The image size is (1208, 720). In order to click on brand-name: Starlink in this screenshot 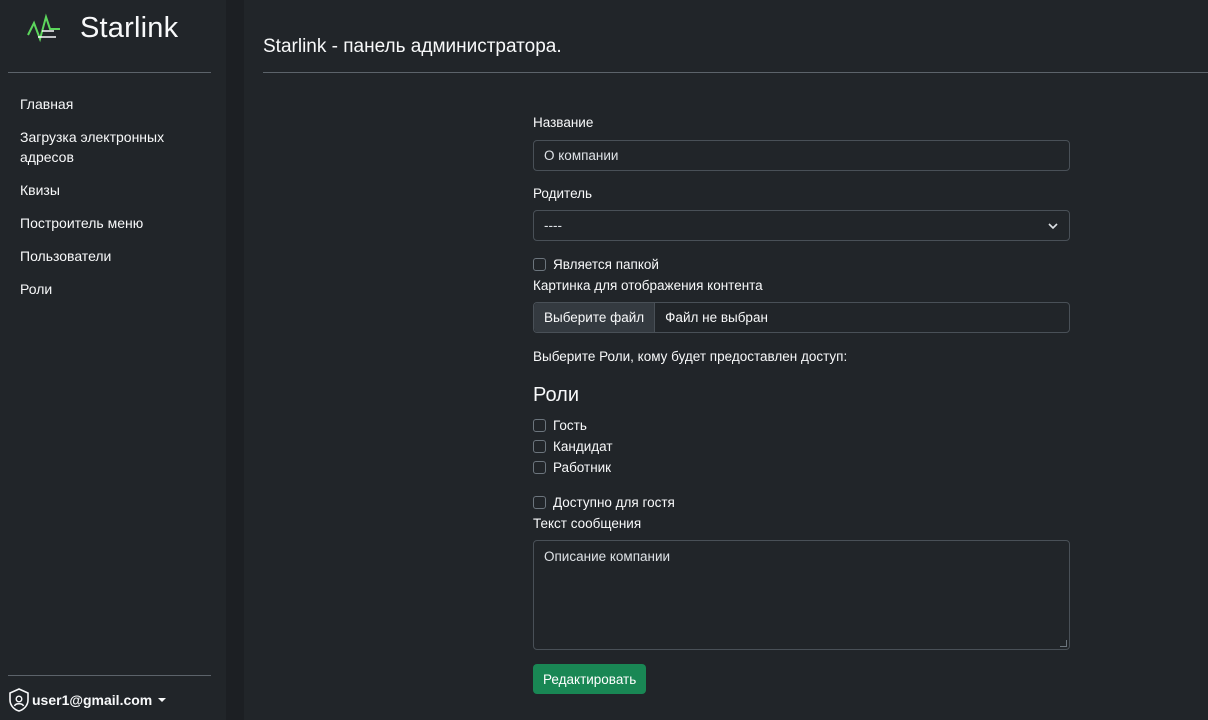, I will do `click(129, 27)`.